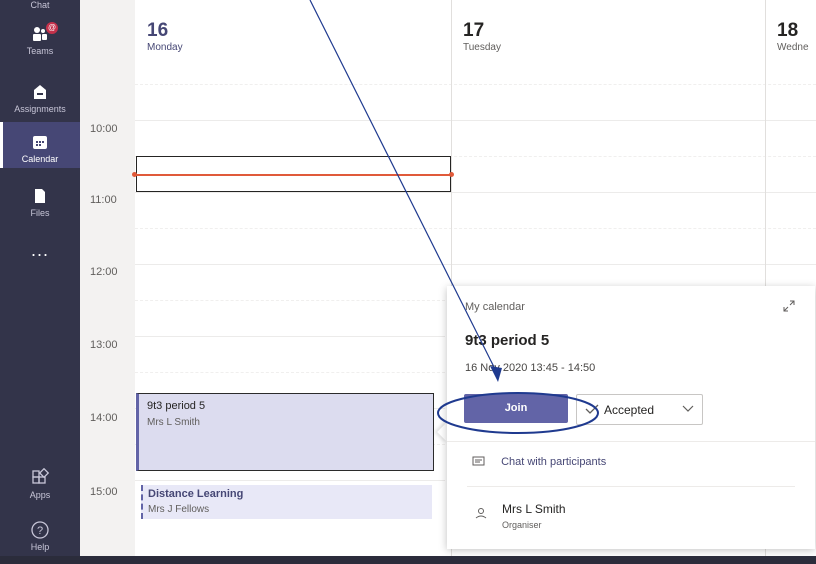 The width and height of the screenshot is (816, 564). Describe the element at coordinates (478, 461) in the screenshot. I see `chat-icon` at that location.